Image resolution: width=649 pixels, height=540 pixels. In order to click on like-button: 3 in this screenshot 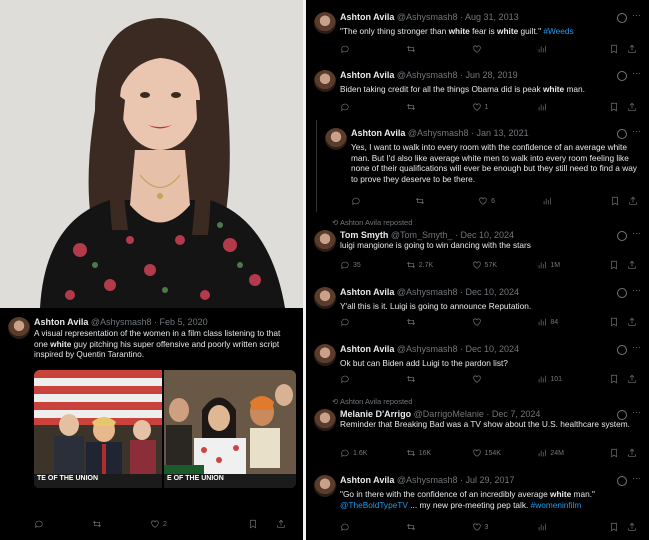, I will do `click(480, 527)`.